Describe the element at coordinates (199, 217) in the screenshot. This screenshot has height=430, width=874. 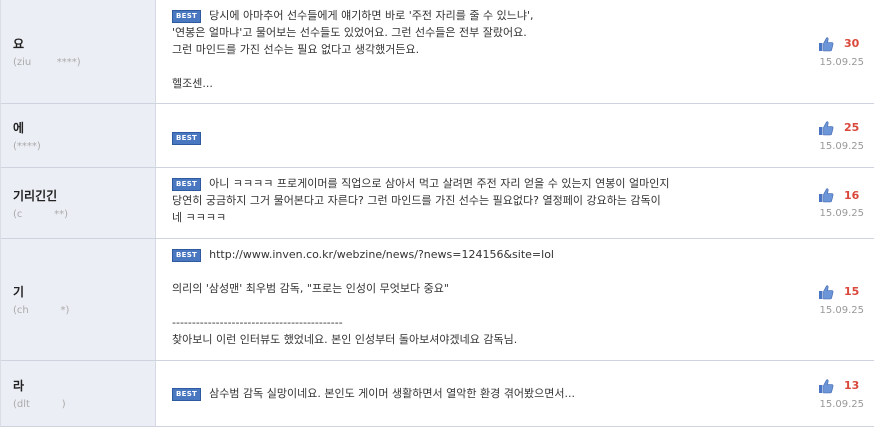
I see `comment-text-line: 네 ㅋㅋㅋㅋ` at that location.